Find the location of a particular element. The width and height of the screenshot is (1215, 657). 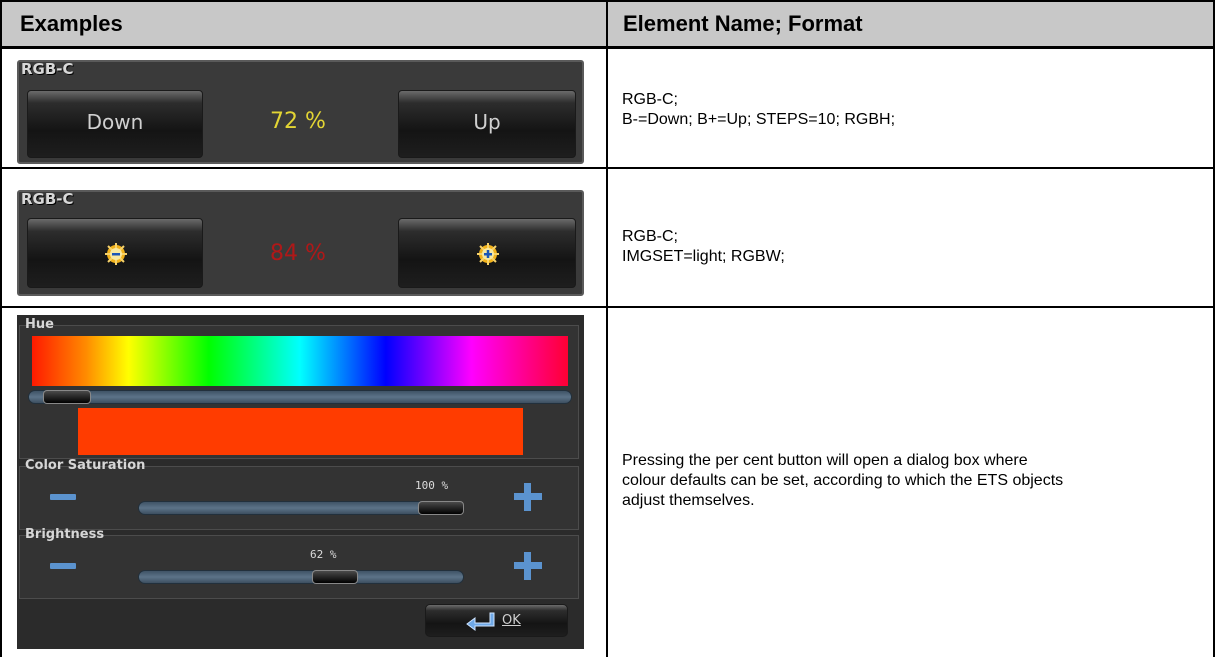

selected-color-swatch is located at coordinates (300, 431).